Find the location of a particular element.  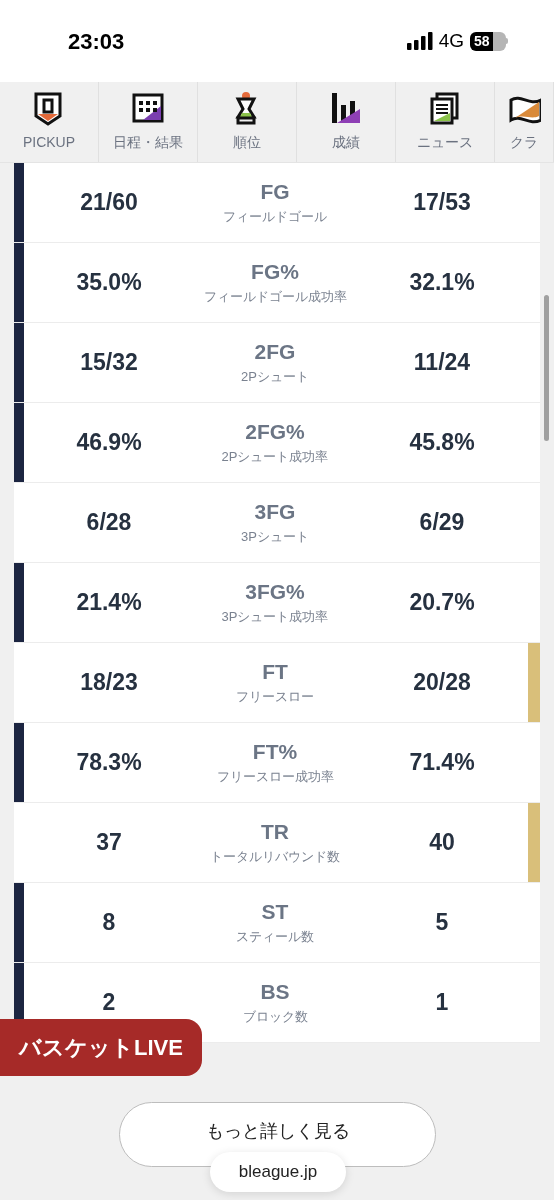

nav-tab: 日程・結果 is located at coordinates (148, 122).